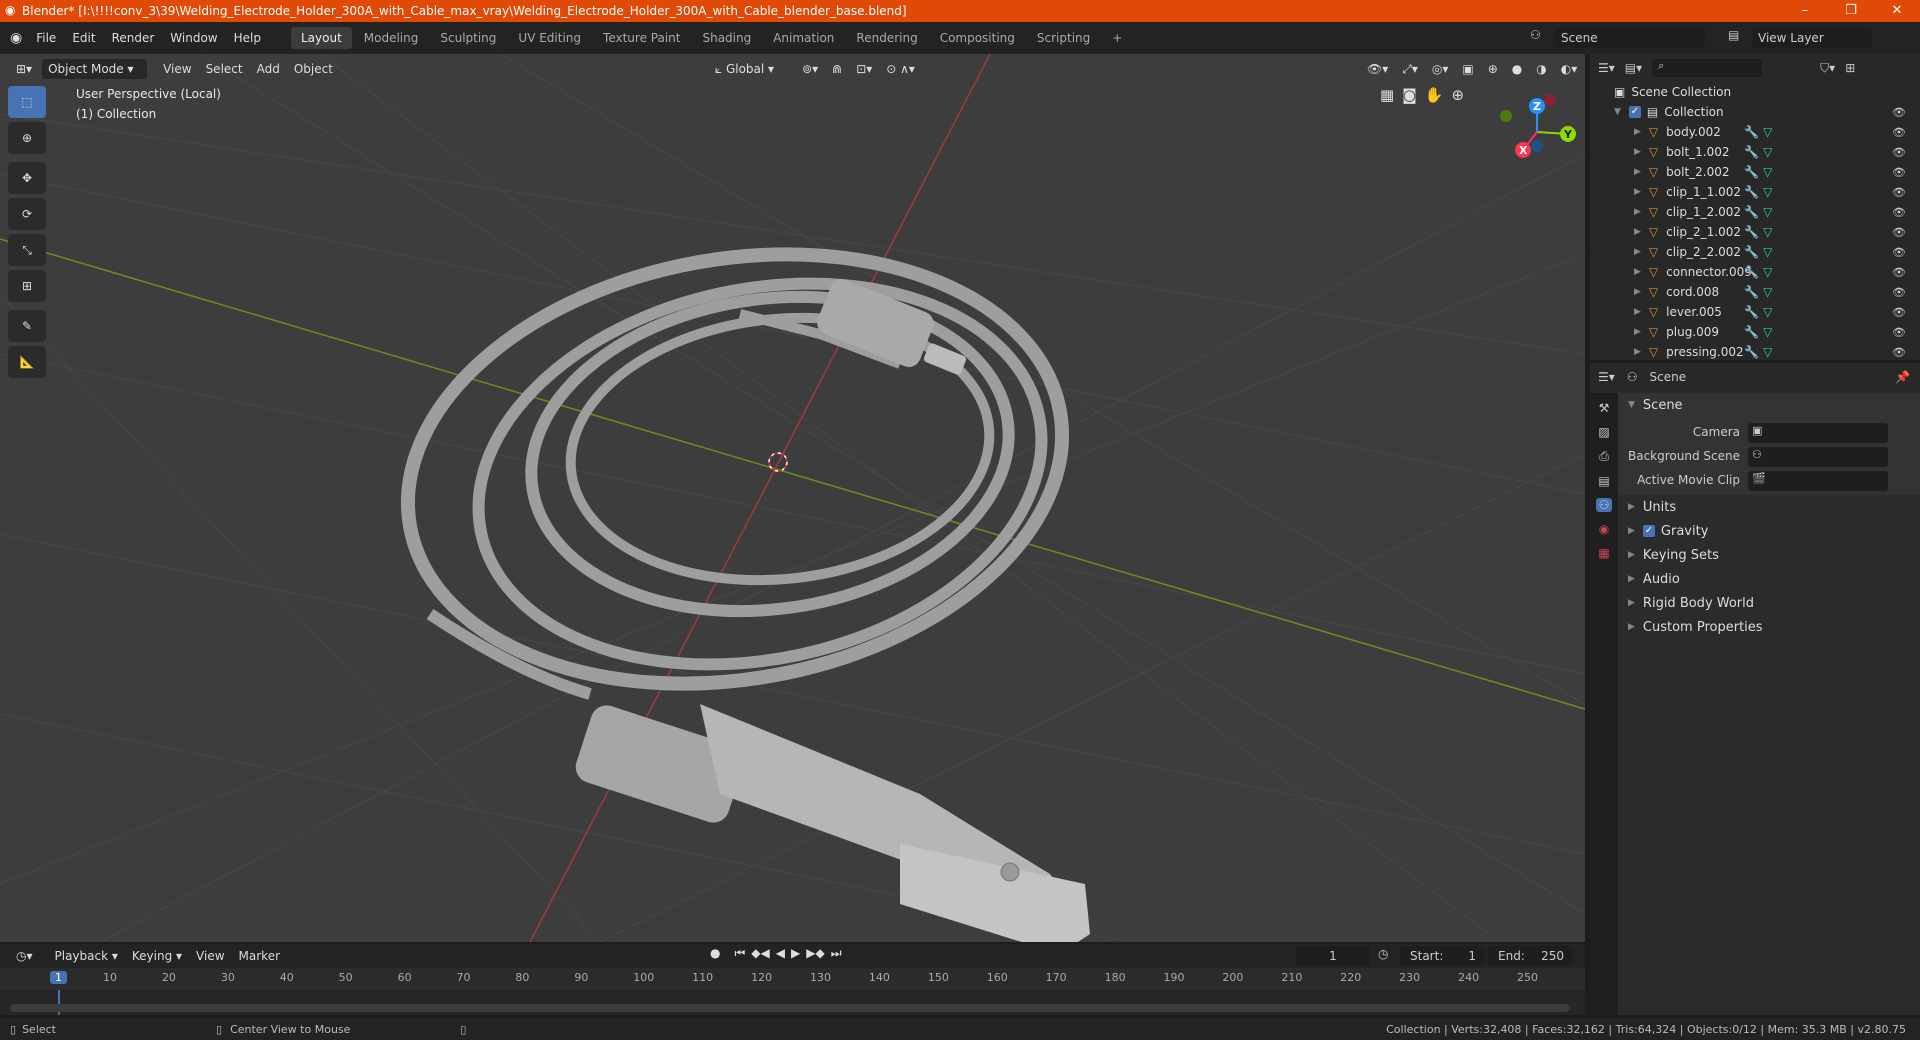 The height and width of the screenshot is (1040, 1920). What do you see at coordinates (1442, 956) in the screenshot?
I see `start-frame-field: Start: 1` at bounding box center [1442, 956].